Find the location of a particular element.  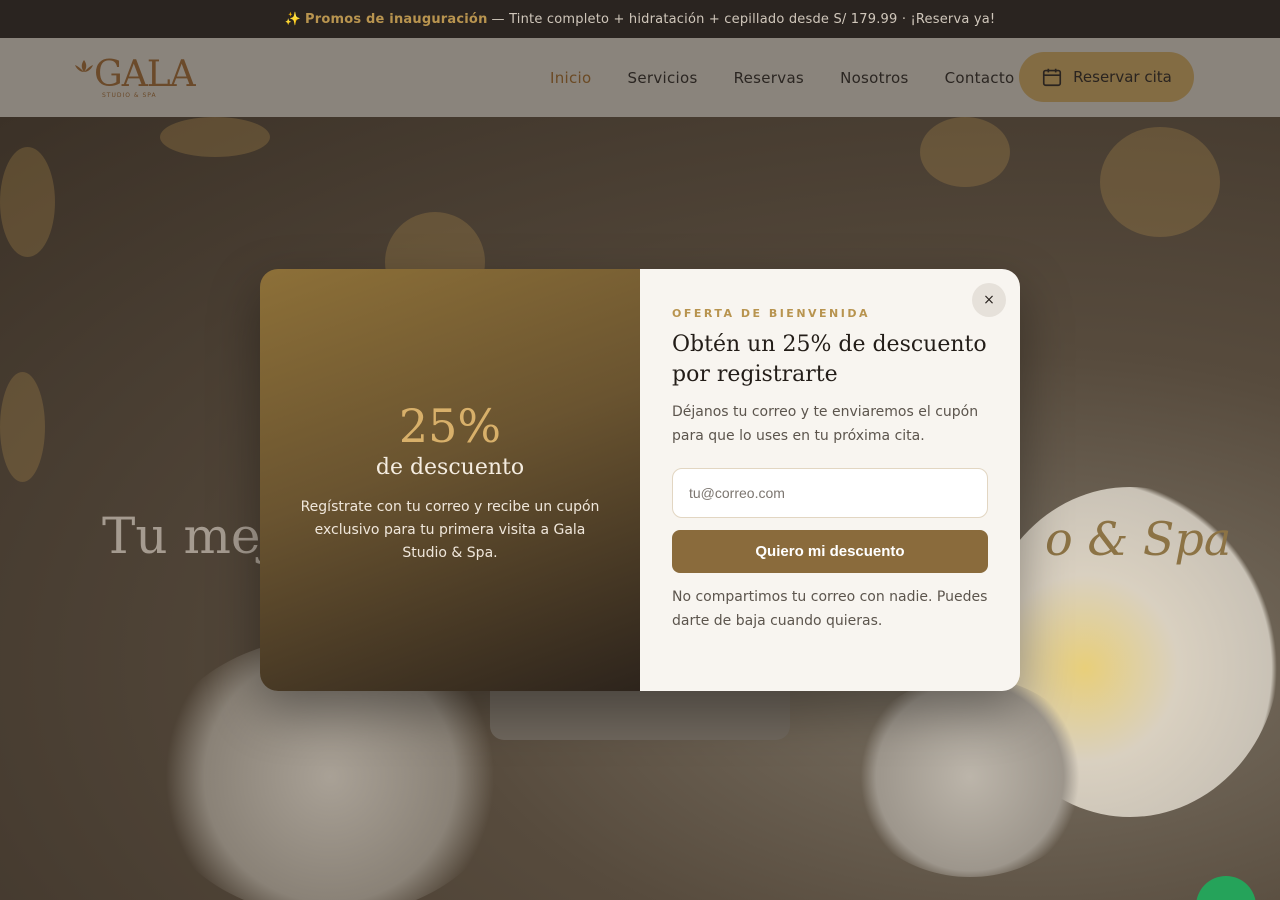

lotus-icon is located at coordinates (84, 66).